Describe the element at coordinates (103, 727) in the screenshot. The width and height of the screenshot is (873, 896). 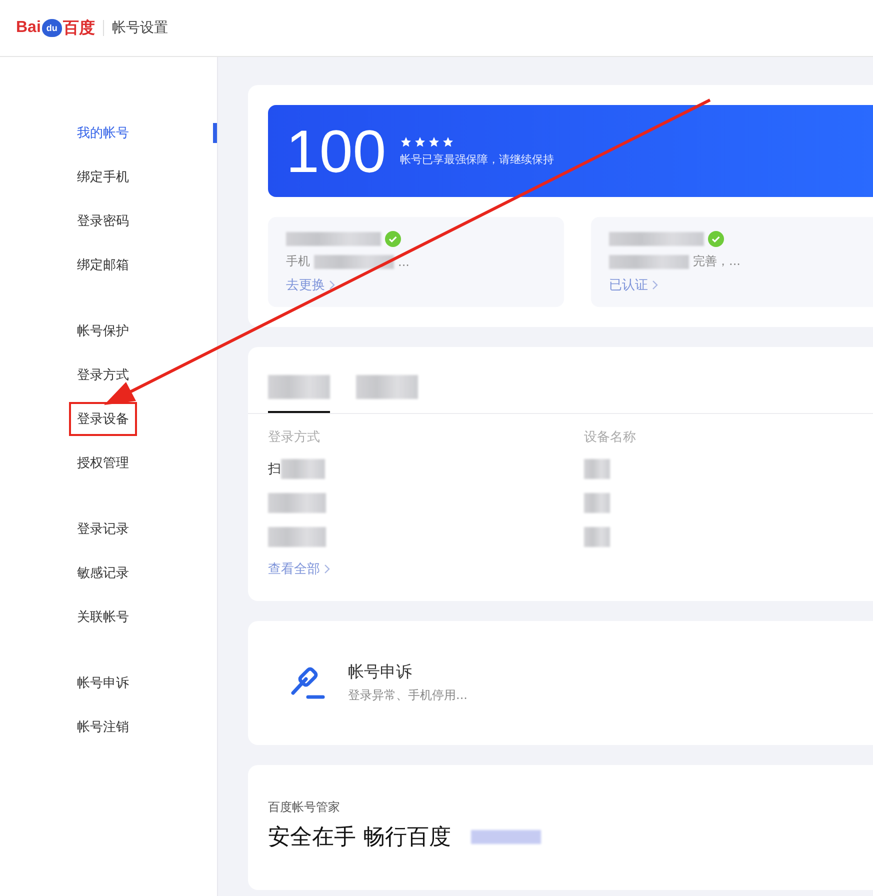
I see `sidebar-item: 帐号注销` at that location.